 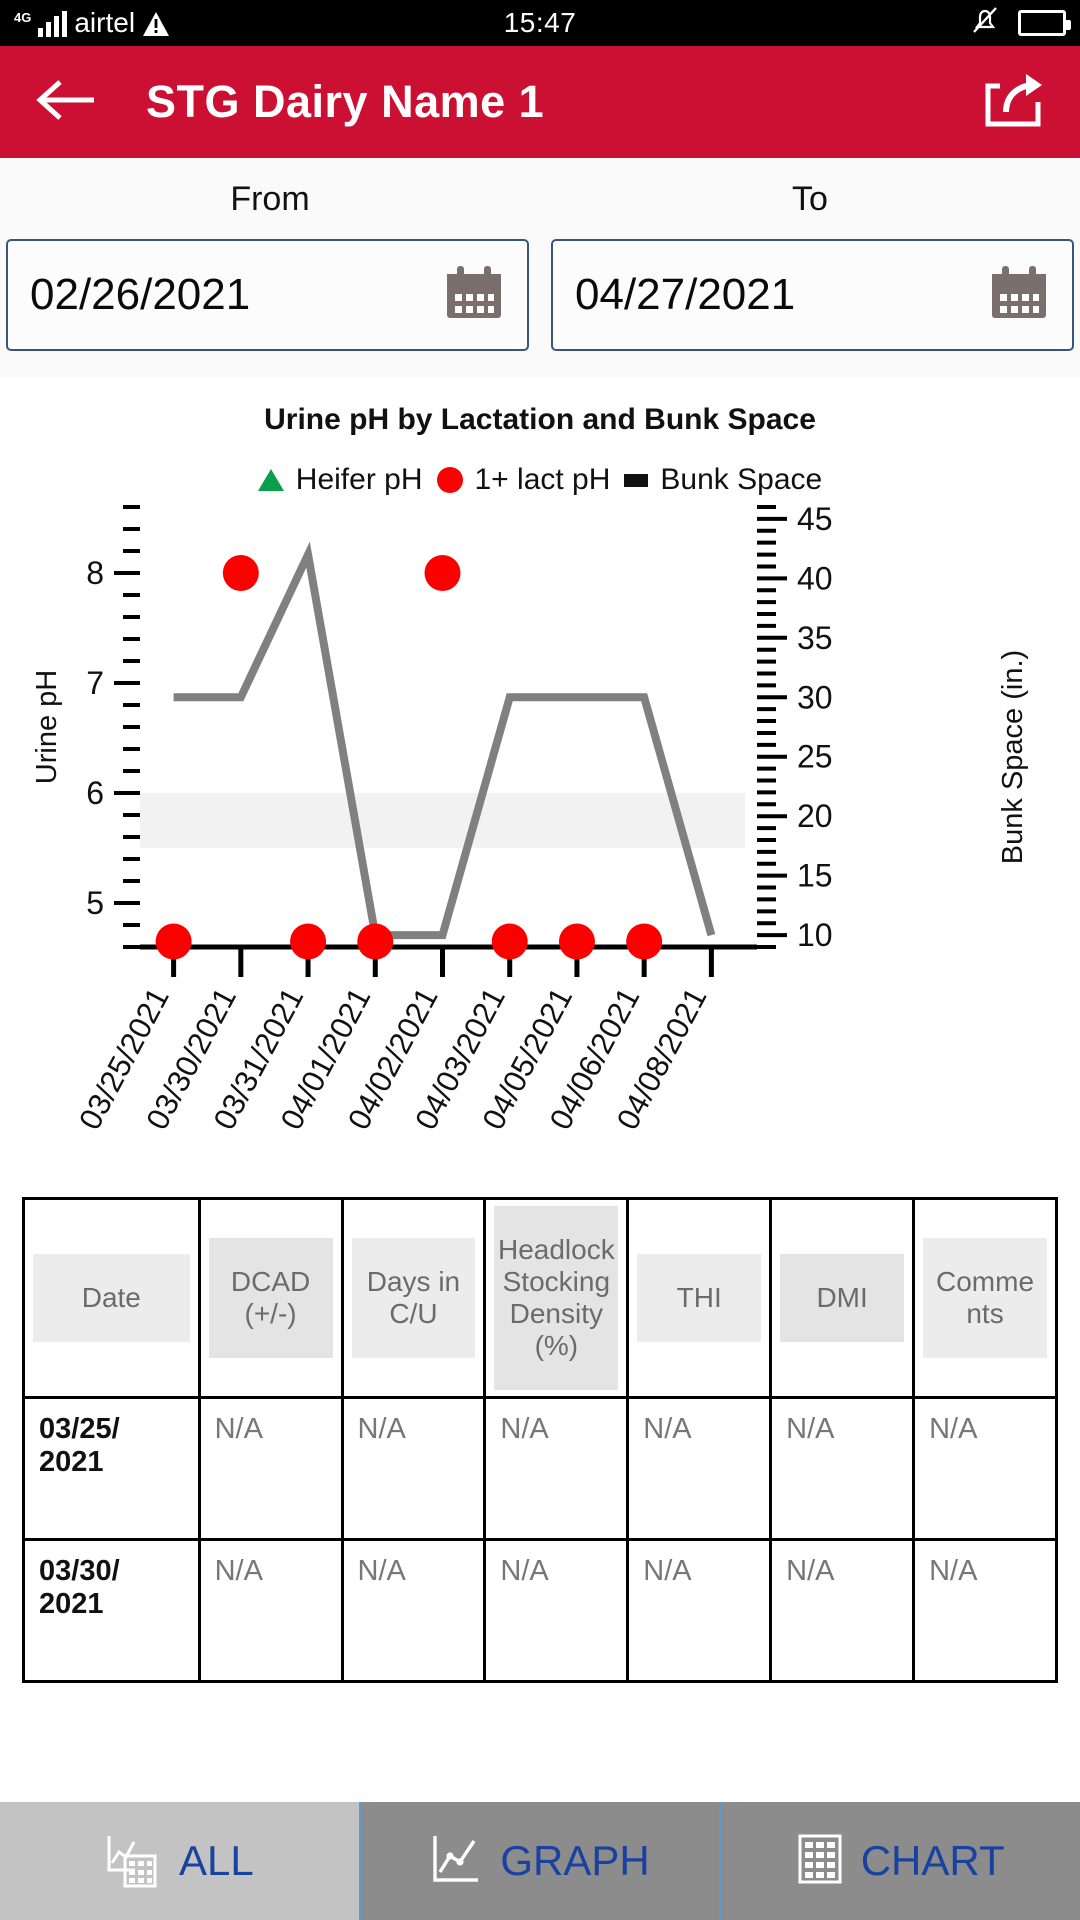 What do you see at coordinates (359, 479) in the screenshot?
I see `legend-label: Heifer pH` at bounding box center [359, 479].